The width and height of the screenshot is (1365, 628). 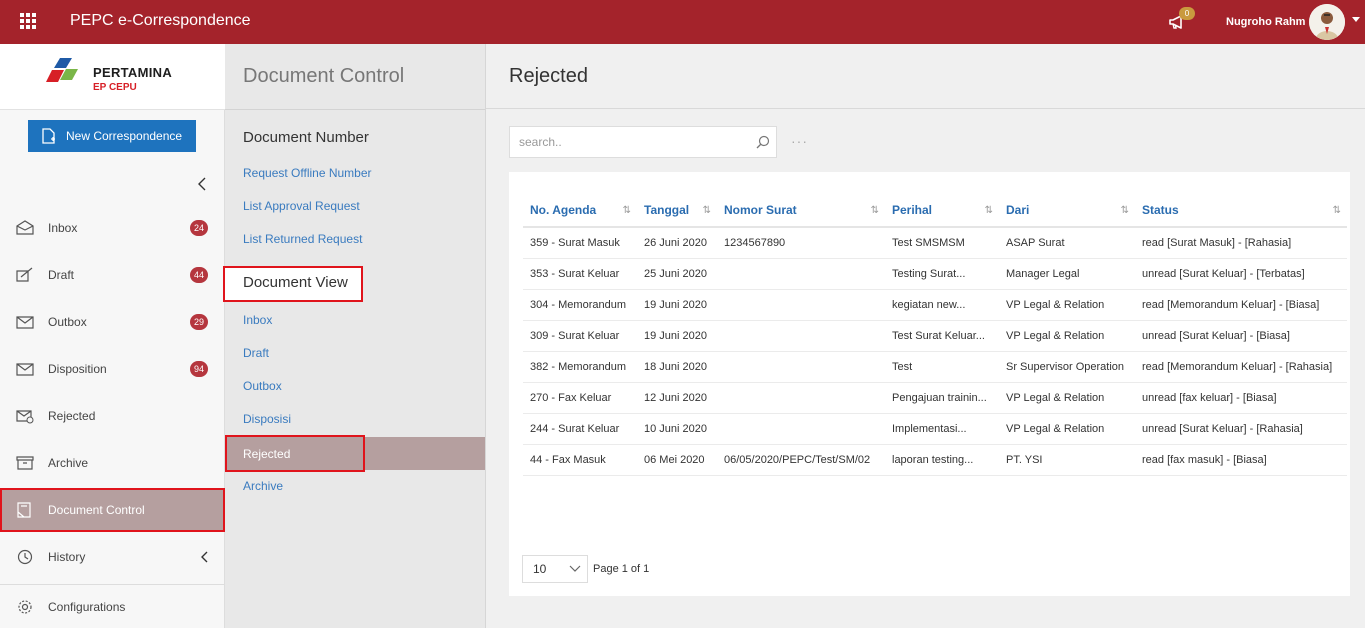 I want to click on link-inbox: Inbox, so click(x=257, y=320).